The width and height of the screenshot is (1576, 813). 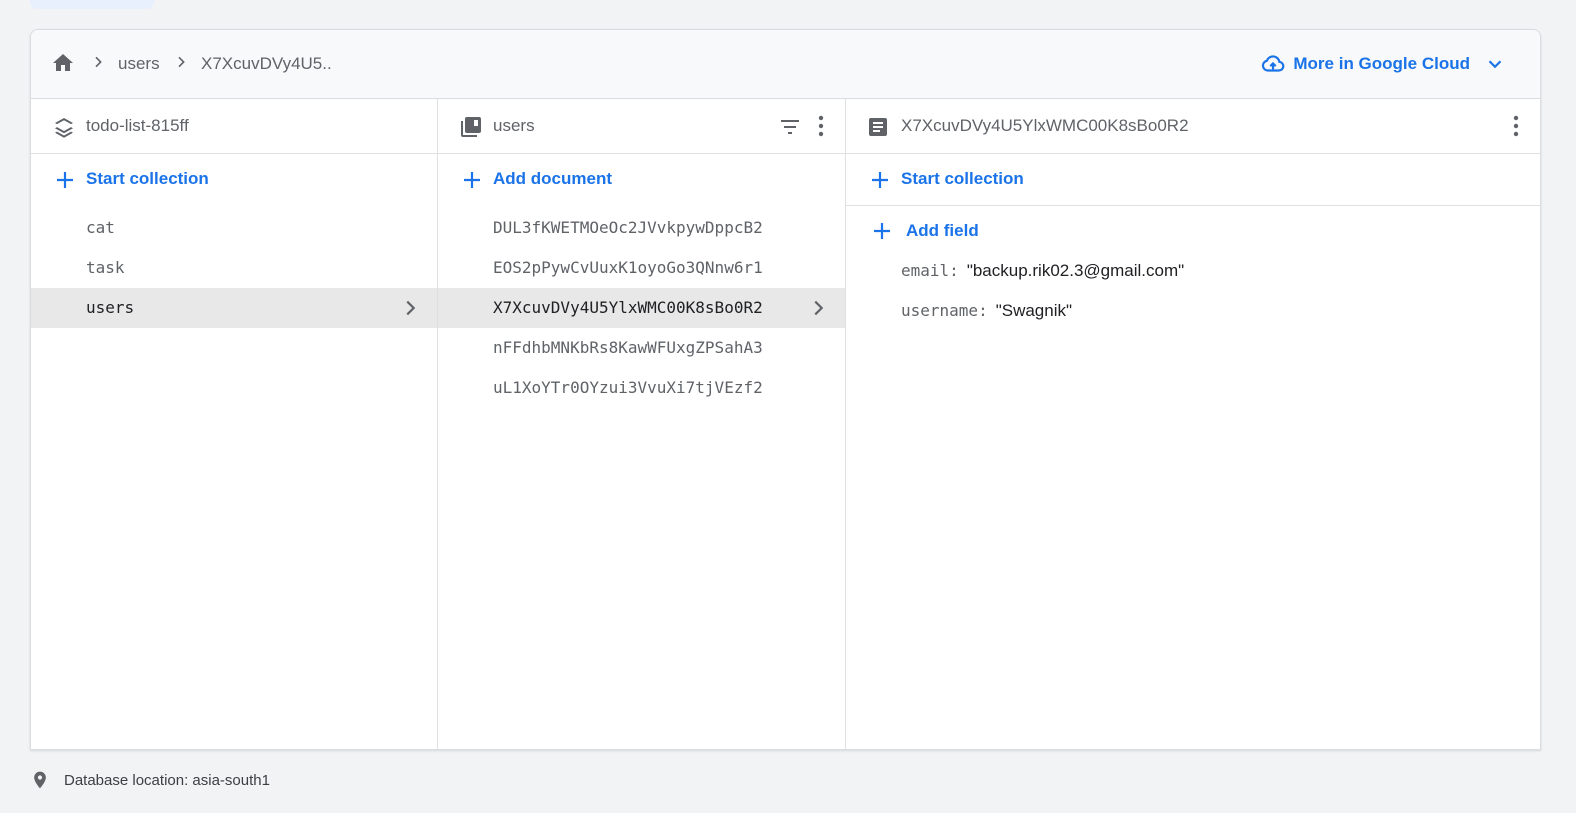 What do you see at coordinates (234, 180) in the screenshot?
I see `start-collection-button: Start collection` at bounding box center [234, 180].